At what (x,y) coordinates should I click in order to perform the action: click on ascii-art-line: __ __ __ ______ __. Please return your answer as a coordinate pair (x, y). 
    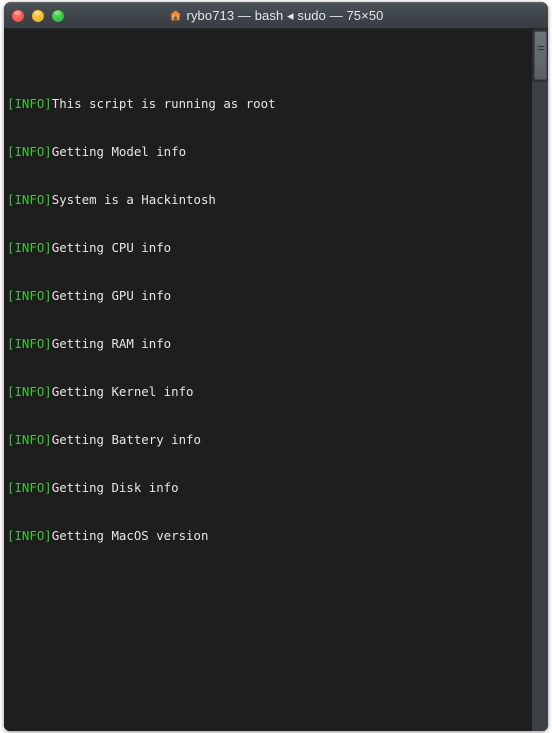
    Looking at the image, I should click on (253, 725).